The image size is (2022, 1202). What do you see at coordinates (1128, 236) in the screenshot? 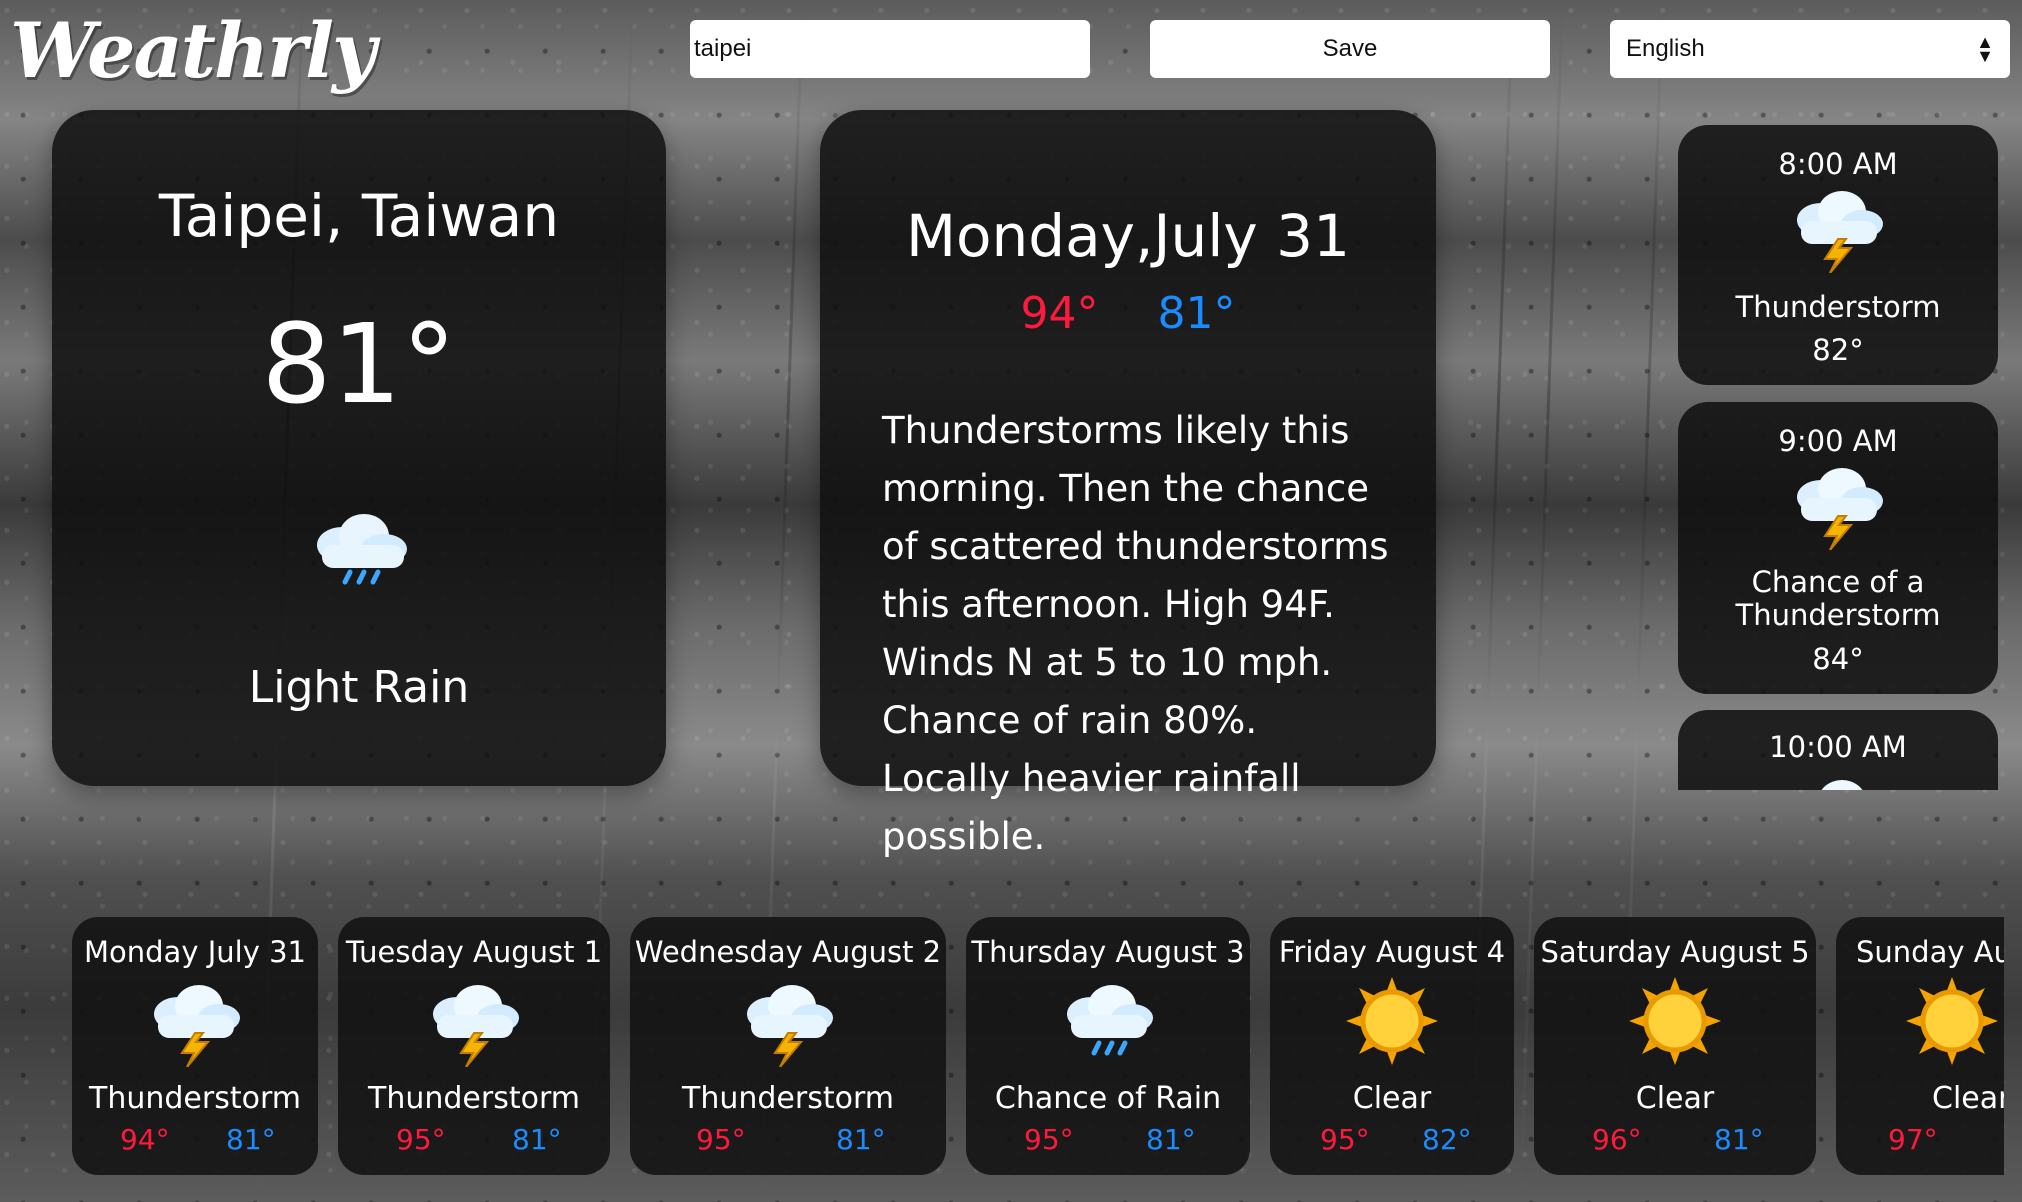
I see `selected-date: Monday,July 31` at bounding box center [1128, 236].